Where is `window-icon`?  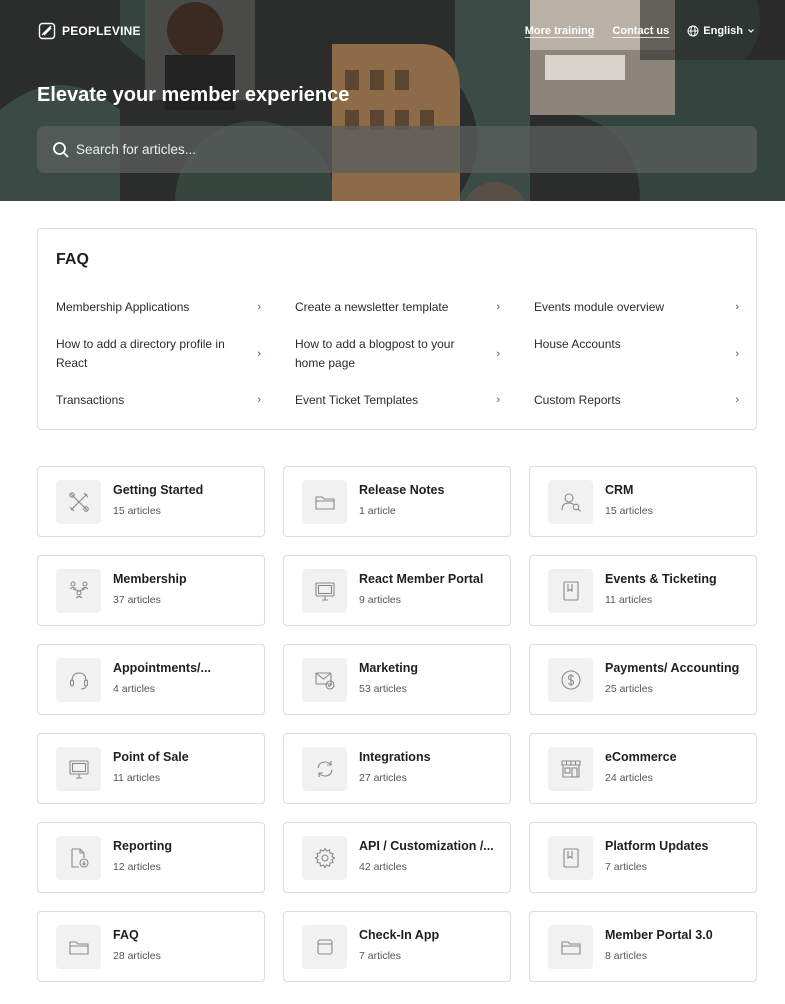 window-icon is located at coordinates (324, 947).